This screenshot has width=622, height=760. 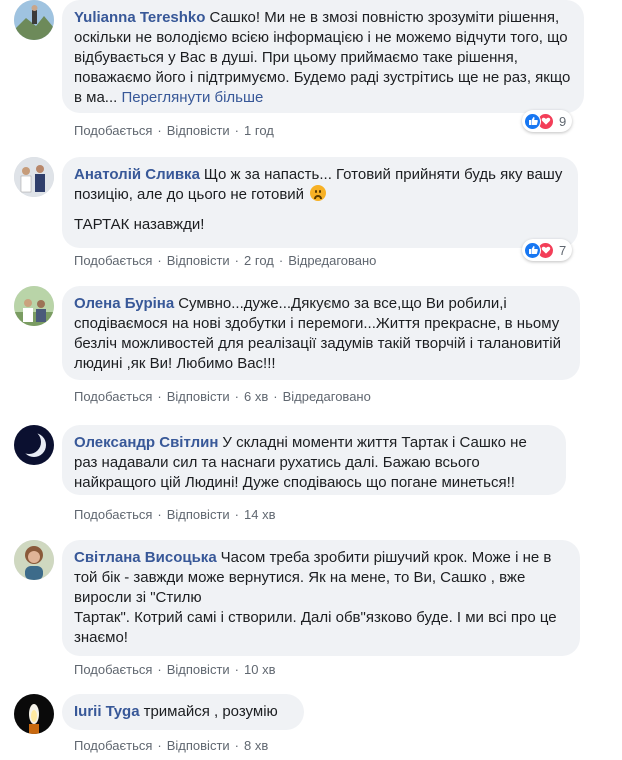 I want to click on see-more-link: Переглянути більше, so click(x=192, y=97).